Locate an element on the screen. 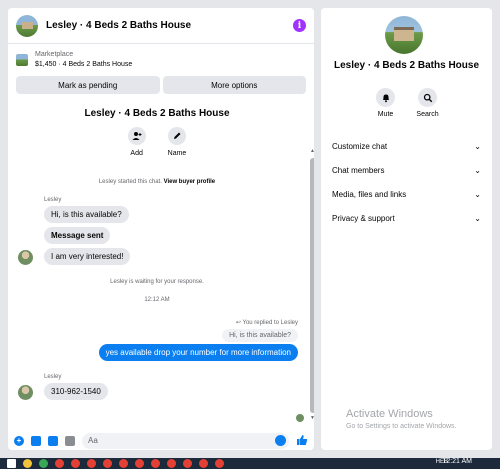 The image size is (500, 469). menu-item-label: Privacy & support is located at coordinates (363, 218).